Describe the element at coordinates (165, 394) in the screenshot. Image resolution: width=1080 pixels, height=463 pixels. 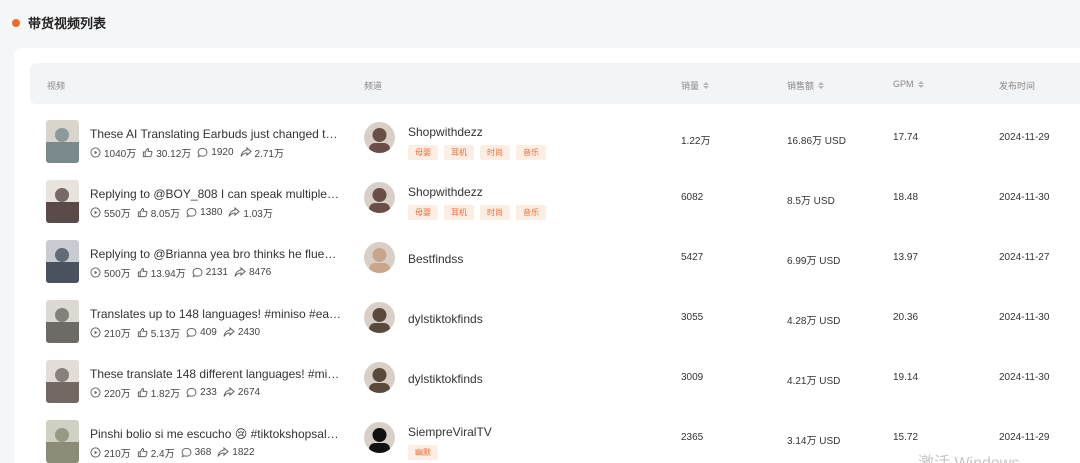
I see `likes-count: 1.82万` at that location.